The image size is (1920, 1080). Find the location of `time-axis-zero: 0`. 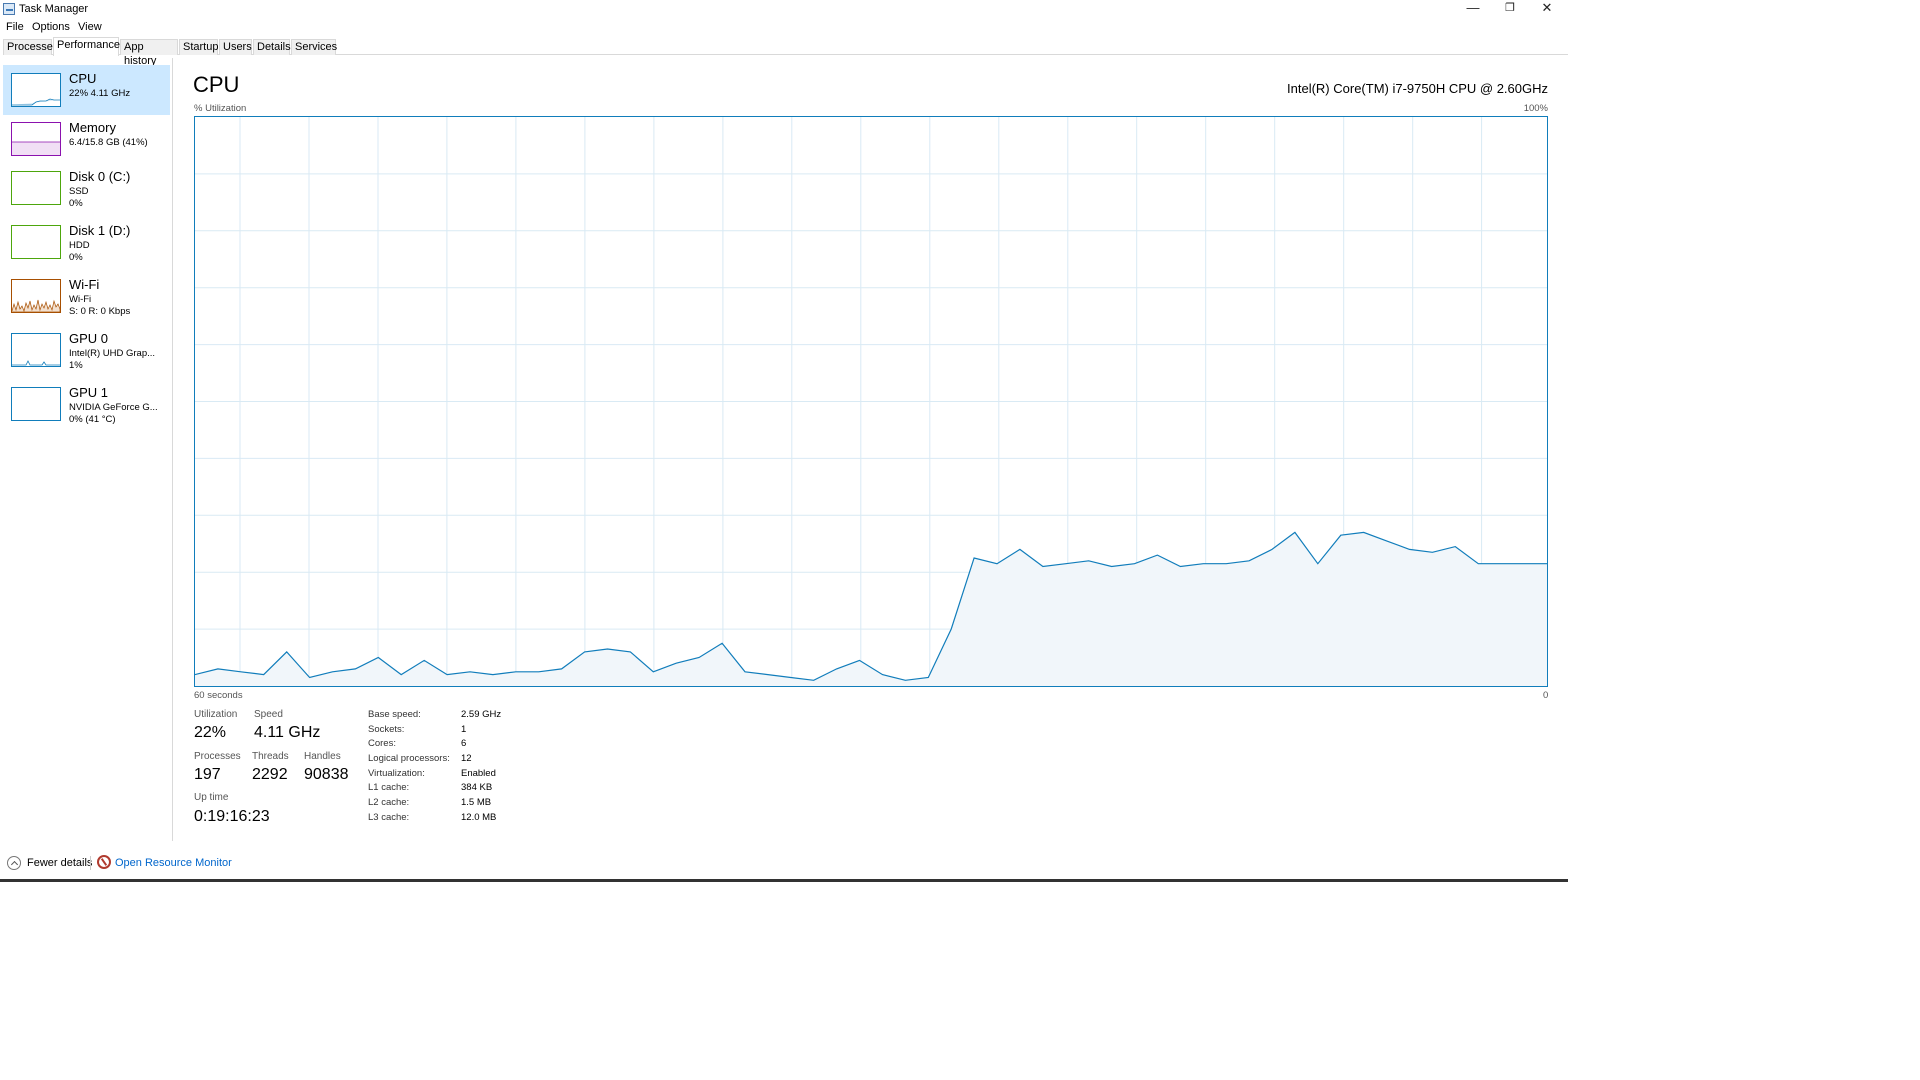

time-axis-zero: 0 is located at coordinates (1546, 695).